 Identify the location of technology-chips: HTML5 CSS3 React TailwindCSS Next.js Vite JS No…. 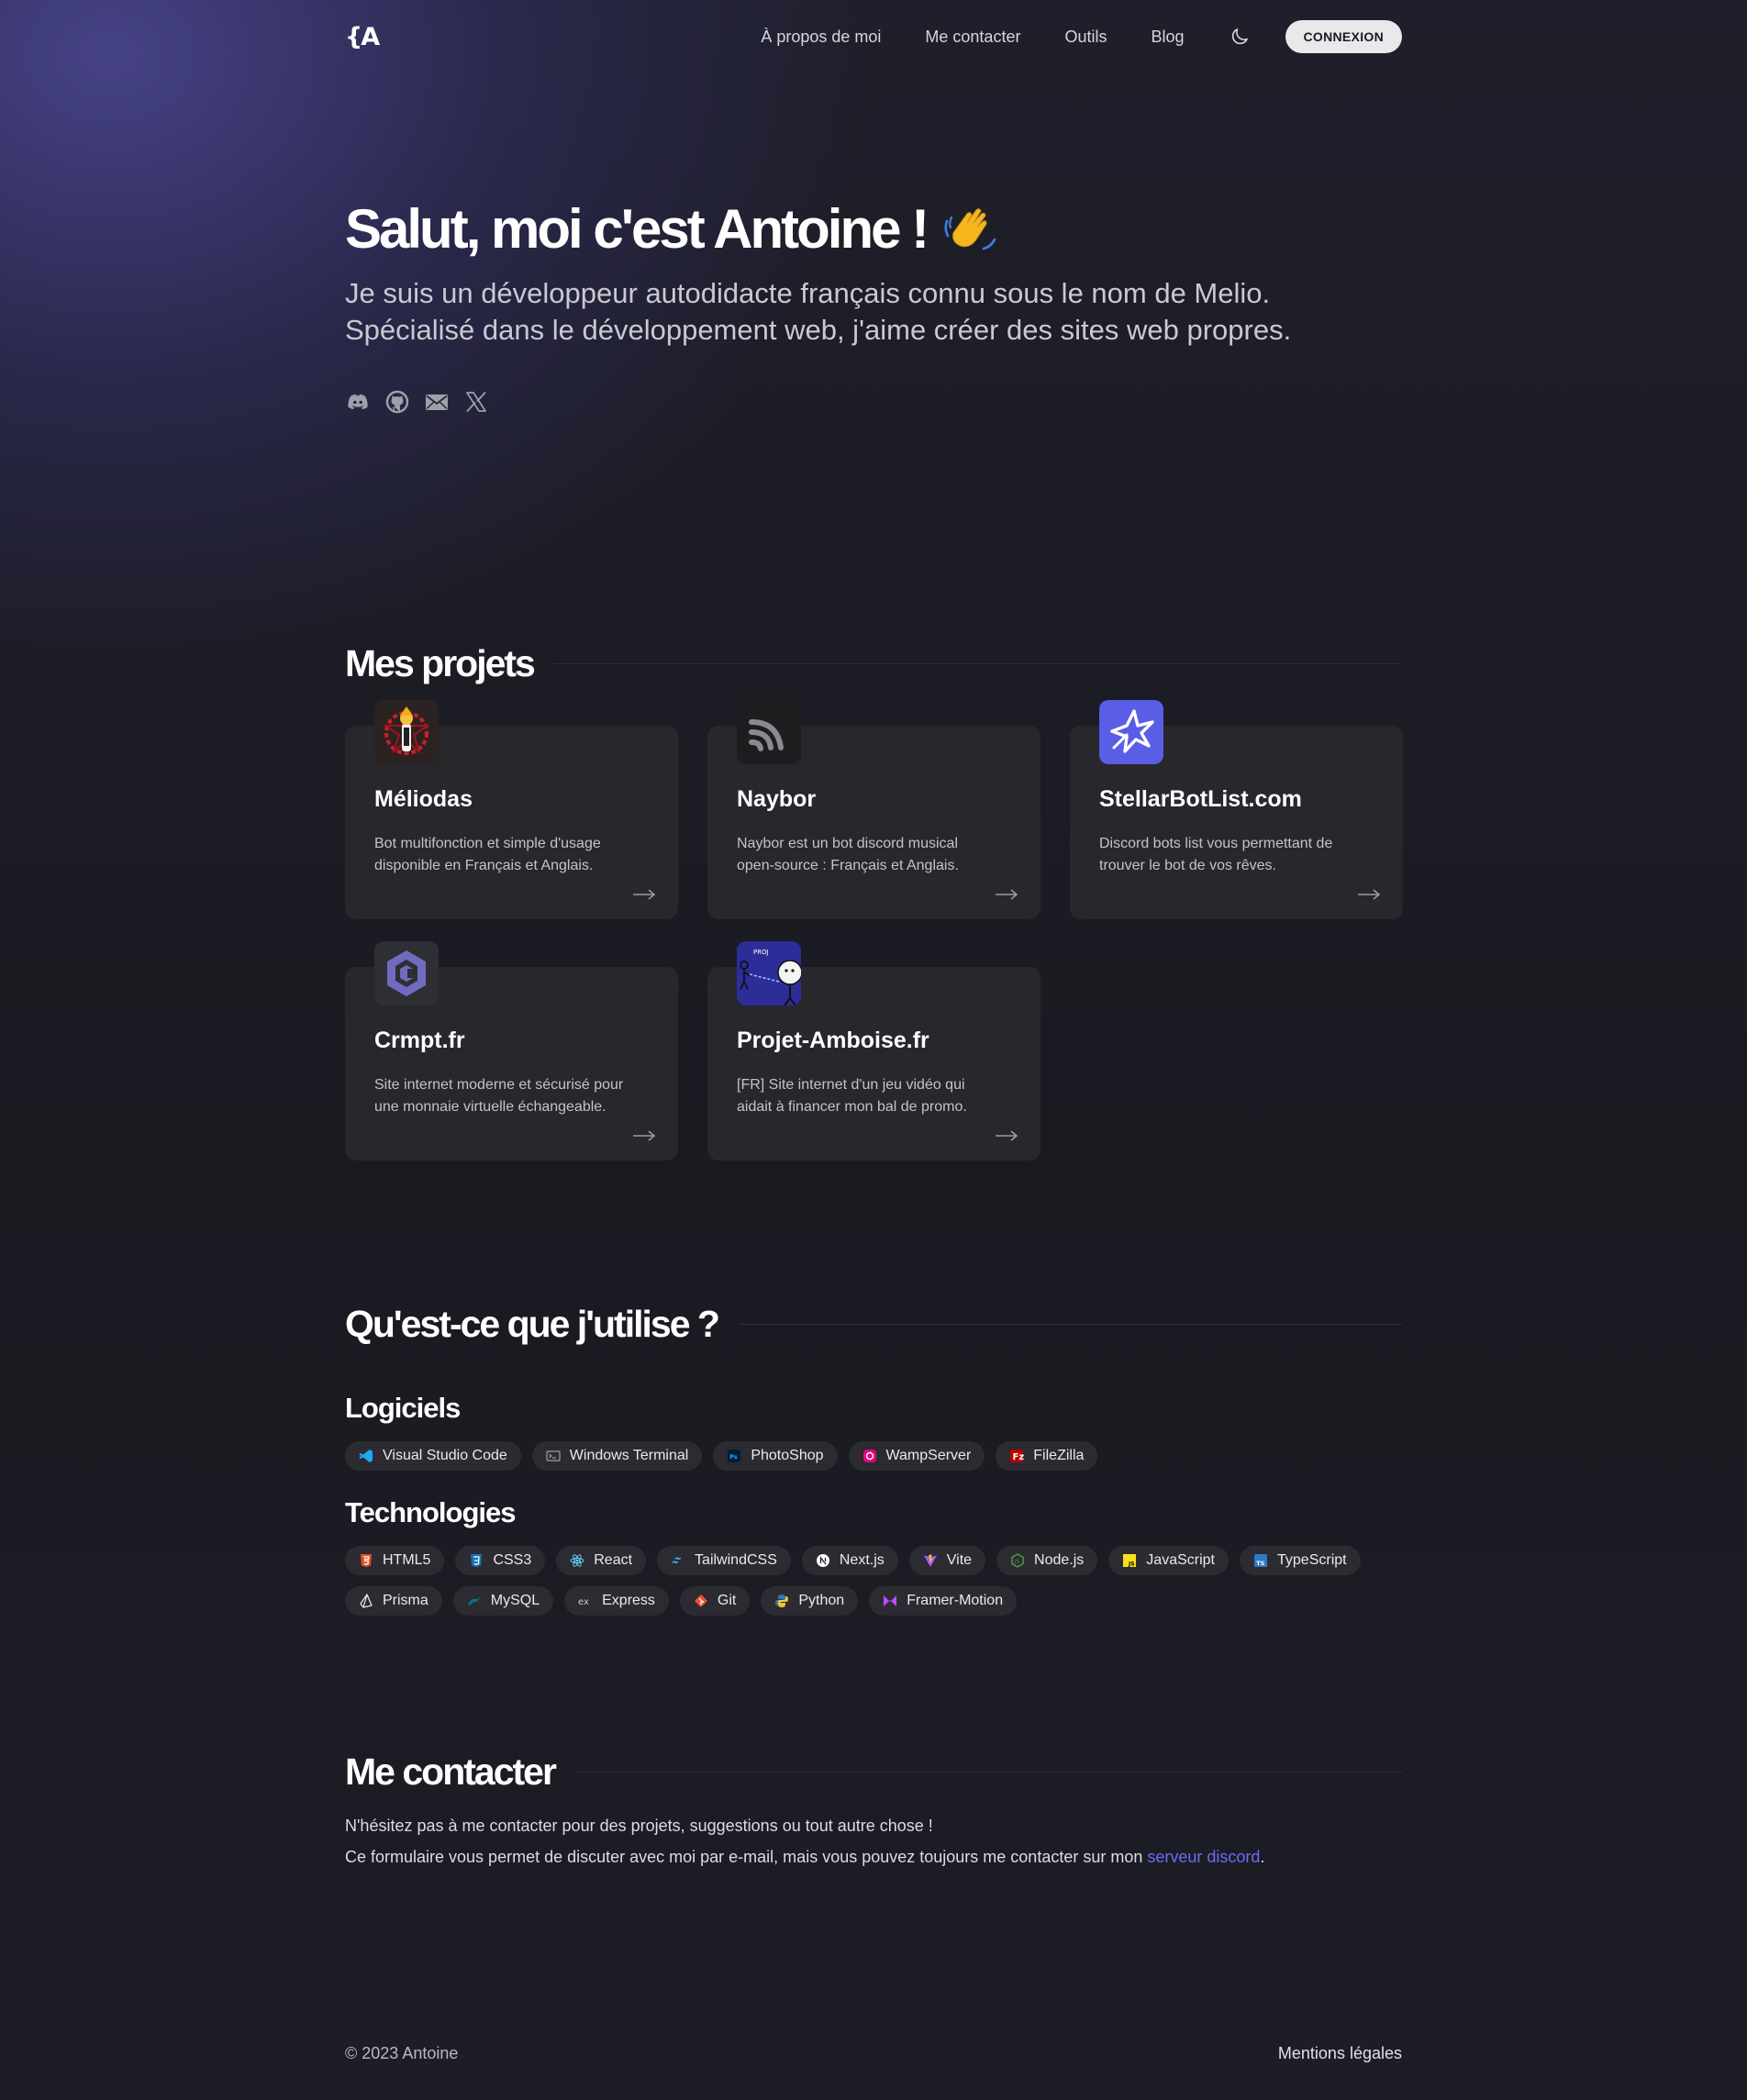
(873, 1581).